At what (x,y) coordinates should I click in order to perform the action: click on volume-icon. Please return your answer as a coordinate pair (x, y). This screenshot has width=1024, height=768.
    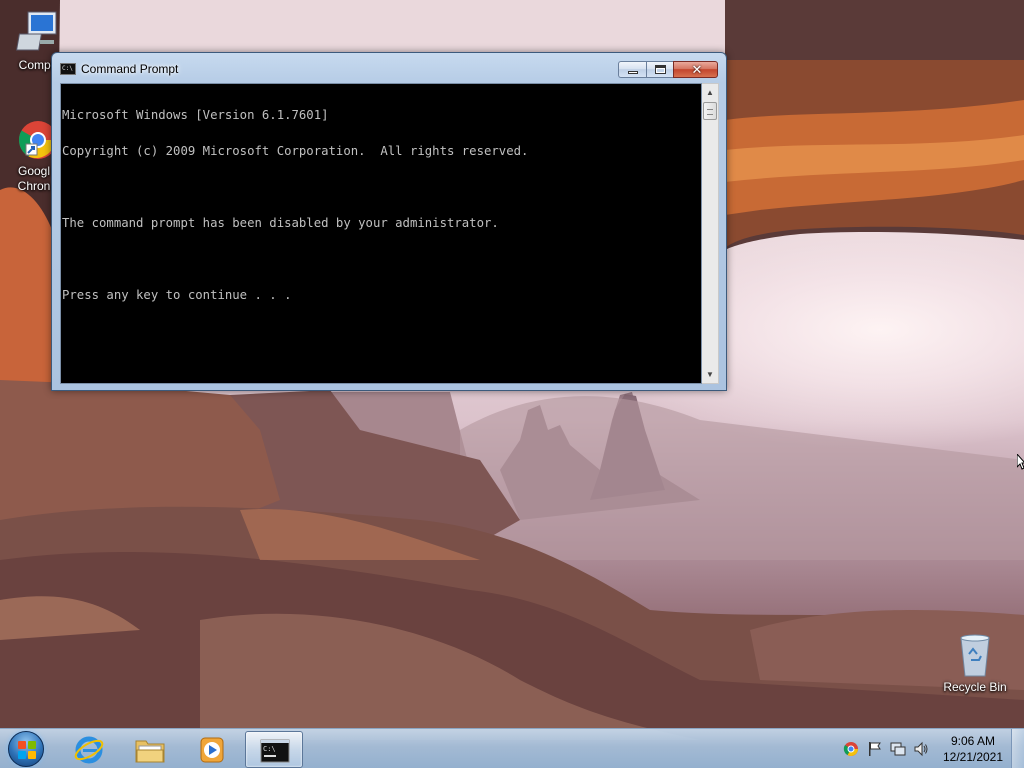
    Looking at the image, I should click on (921, 749).